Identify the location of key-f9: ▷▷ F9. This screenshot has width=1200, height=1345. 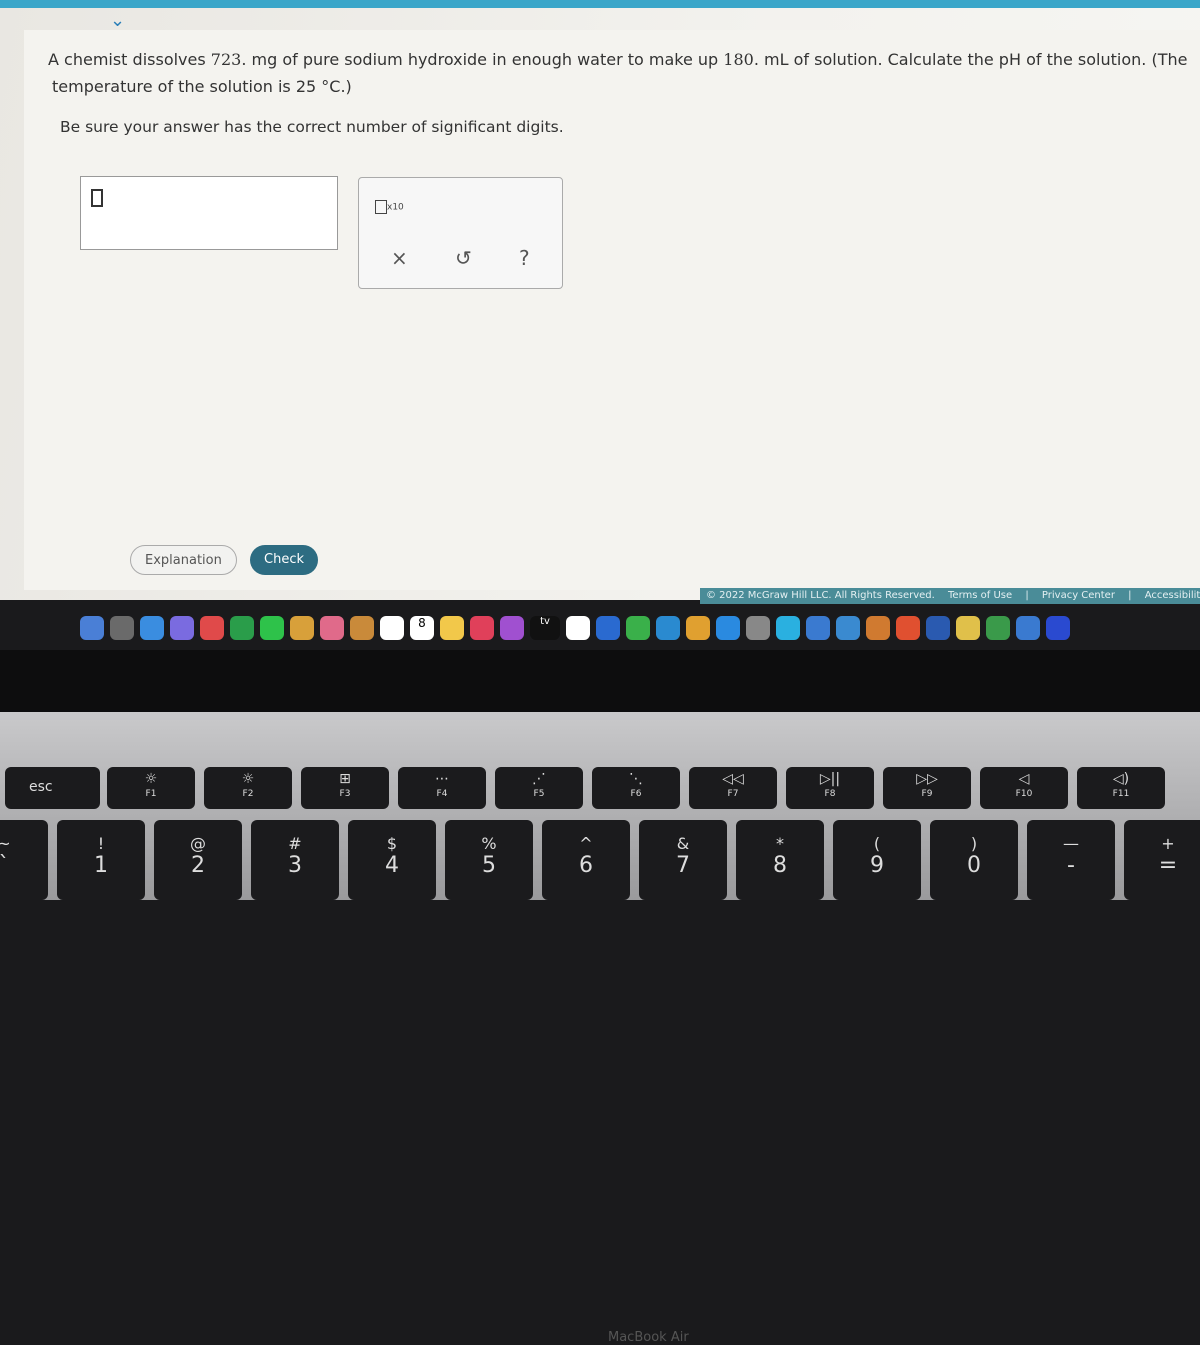
(927, 788).